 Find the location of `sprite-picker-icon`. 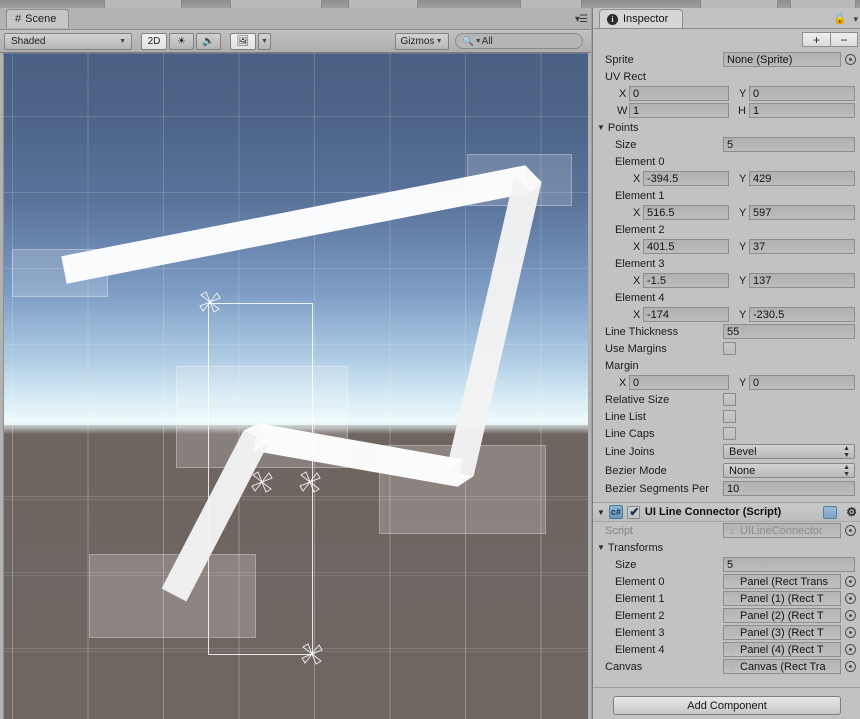

sprite-picker-icon is located at coordinates (850, 59).